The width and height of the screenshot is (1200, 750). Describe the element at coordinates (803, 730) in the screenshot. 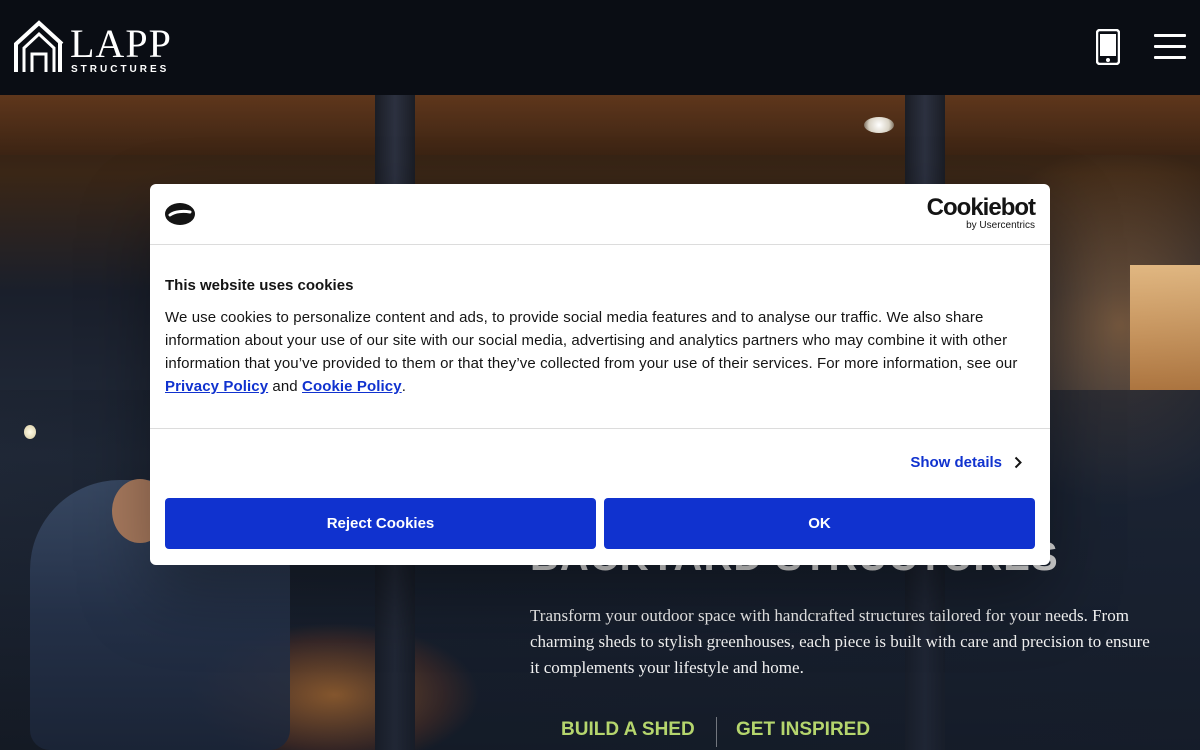

I see `get-inspired-link: GET INSPIRED` at that location.